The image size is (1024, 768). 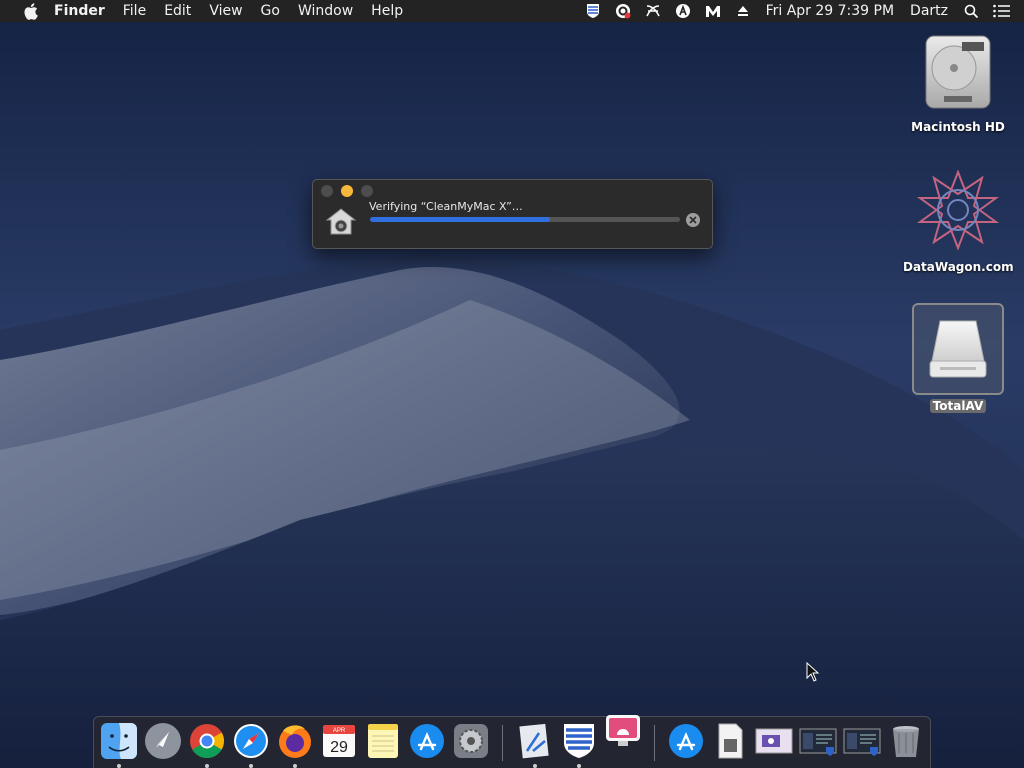 I want to click on dock: APR 29, so click(x=512, y=741).